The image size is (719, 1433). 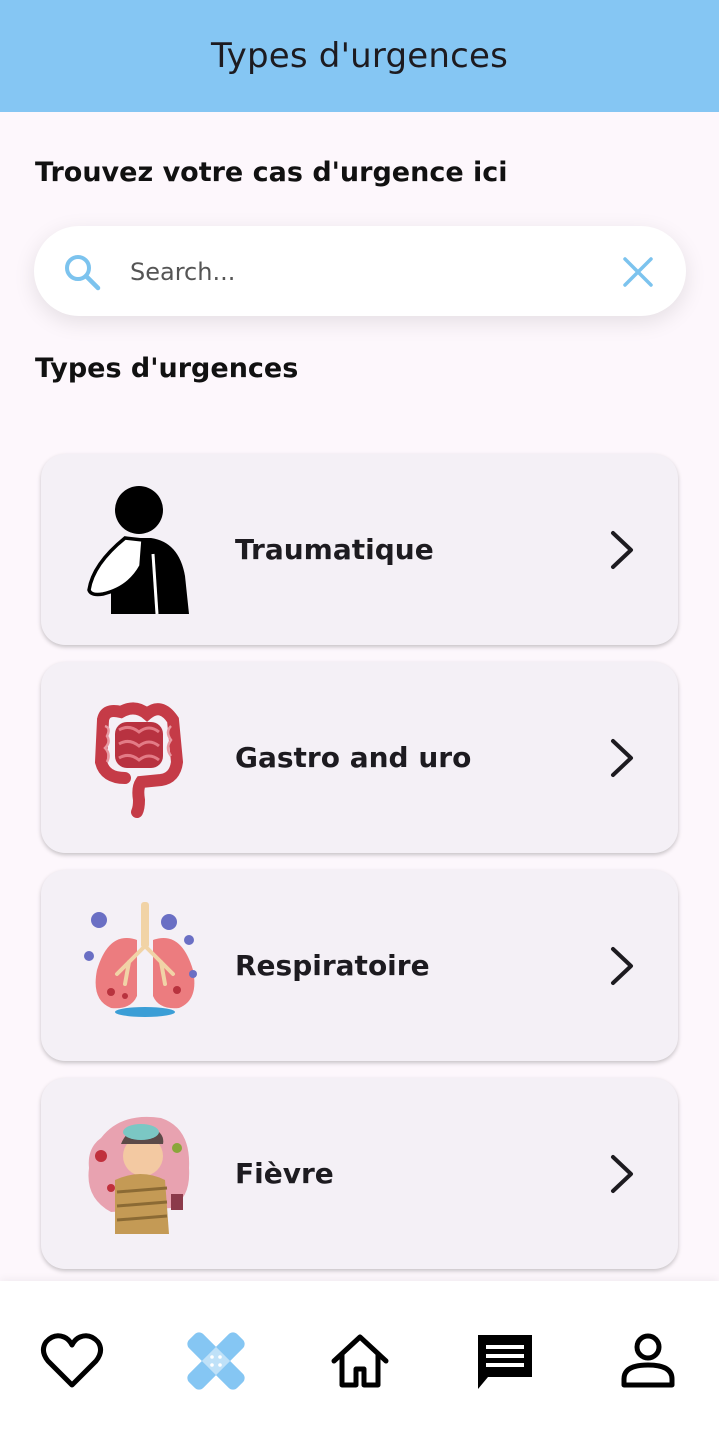 I want to click on bottom-navigation, so click(x=359, y=1357).